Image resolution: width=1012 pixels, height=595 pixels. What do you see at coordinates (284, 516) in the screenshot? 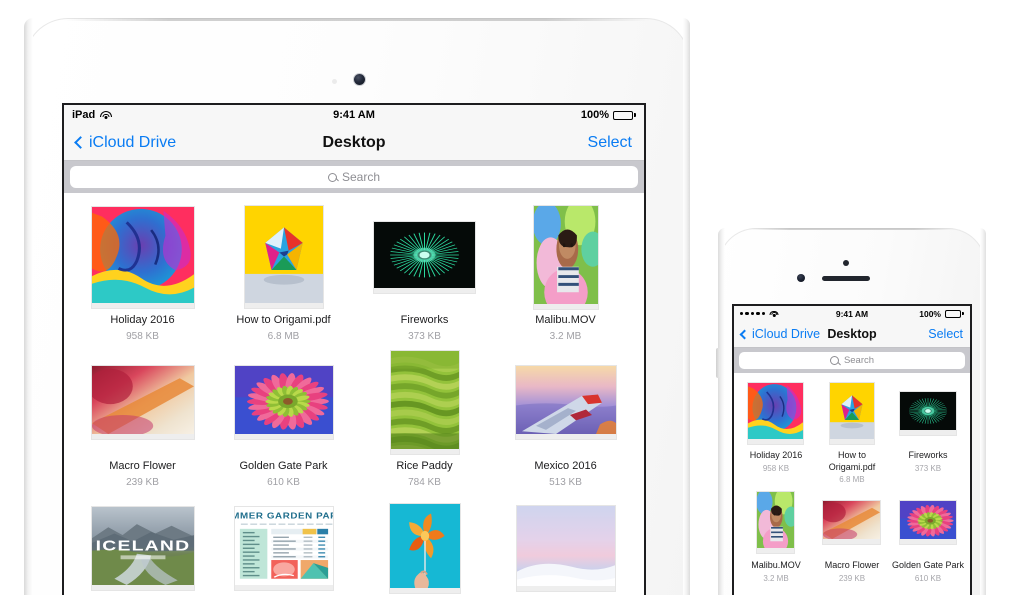
I see `svg-text: SUMMER GARDEN PARTY` at bounding box center [284, 516].